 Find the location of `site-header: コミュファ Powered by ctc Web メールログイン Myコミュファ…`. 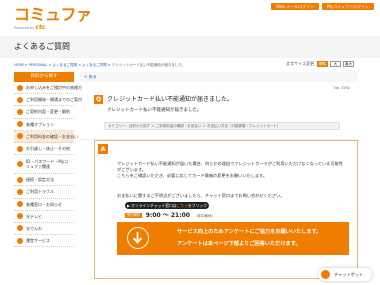

site-header: コミュファ Powered by ctc Web メールログイン Myコミュファ… is located at coordinates (190, 18).